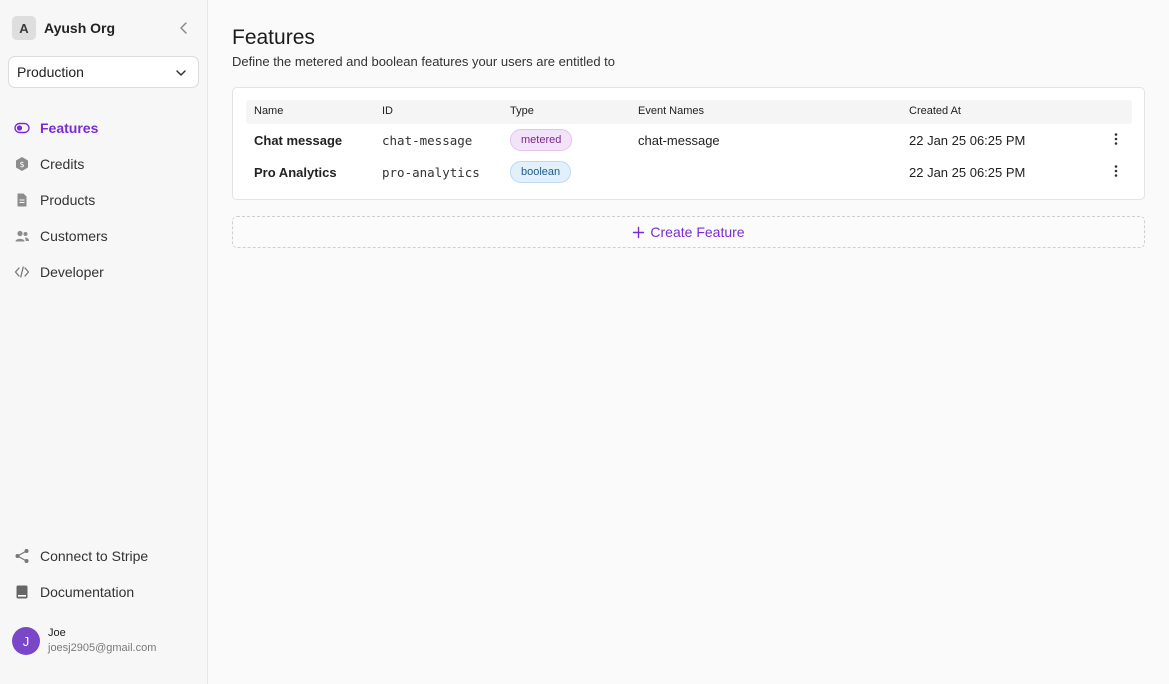 This screenshot has height=684, width=1169. I want to click on sidebar-item-features: Features, so click(104, 128).